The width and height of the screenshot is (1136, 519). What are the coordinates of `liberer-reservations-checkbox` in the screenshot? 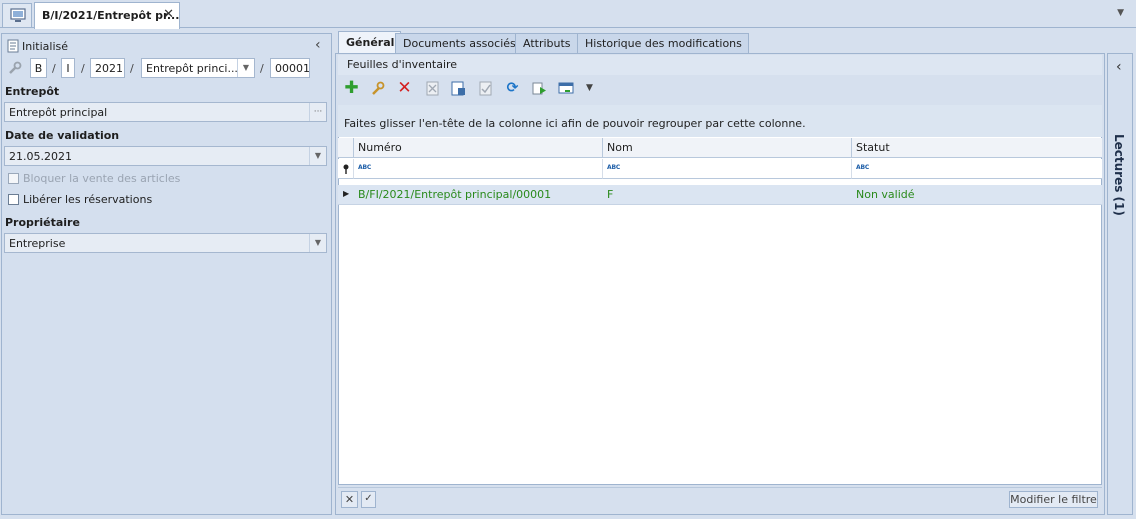 It's located at (13, 199).